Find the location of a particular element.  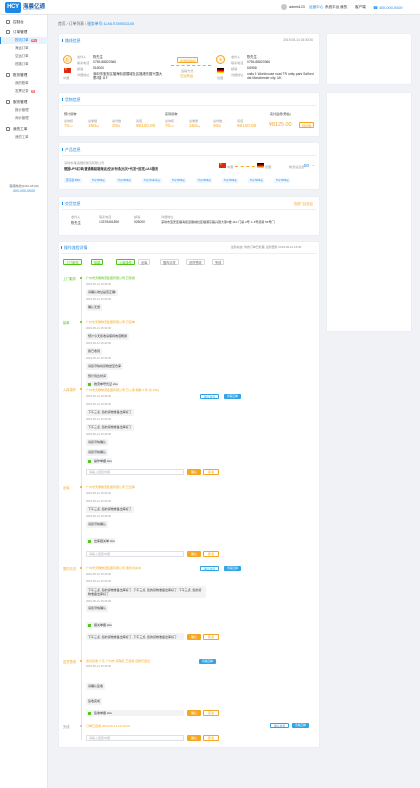

product-chip: Top Ordering is located at coordinates (152, 180).